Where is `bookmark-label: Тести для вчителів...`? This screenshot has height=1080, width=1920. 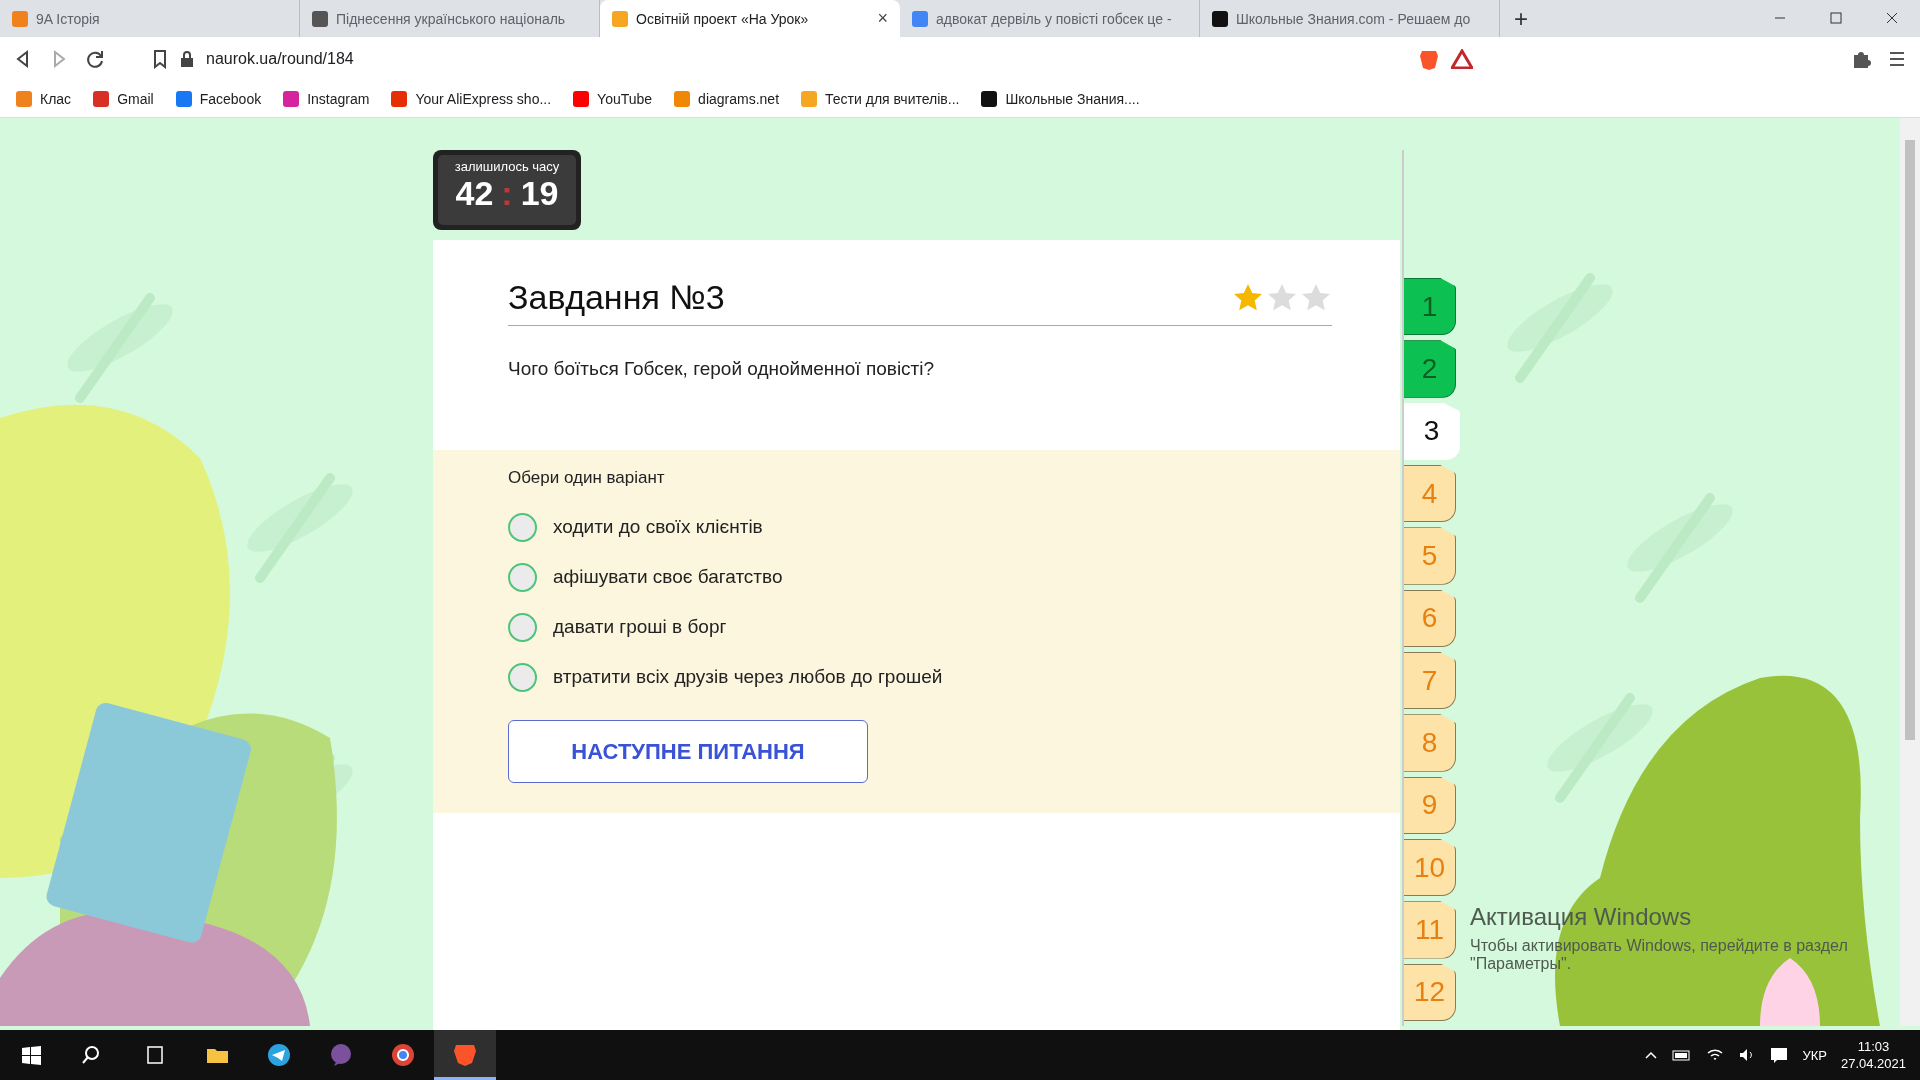
bookmark-label: Тести для вчителів... is located at coordinates (892, 99).